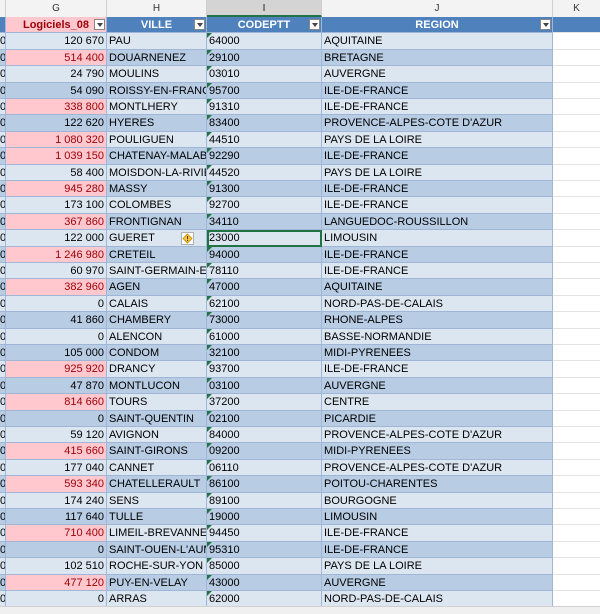  Describe the element at coordinates (157, 8) in the screenshot. I see `column-header-h: H` at that location.